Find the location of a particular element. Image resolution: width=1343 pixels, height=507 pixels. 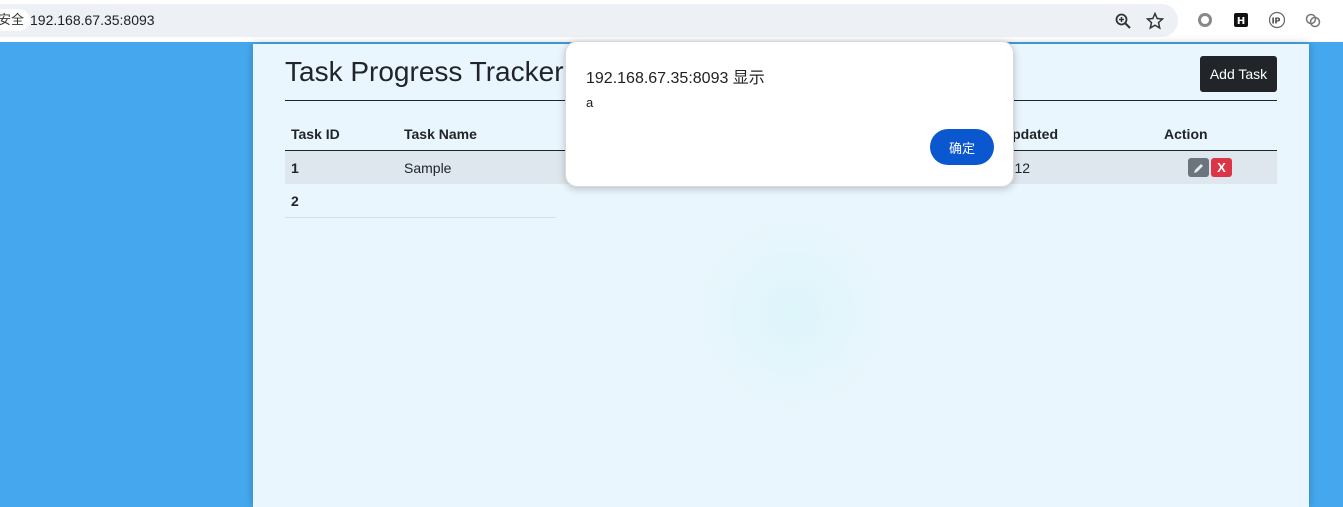

task-id-cell: 1 is located at coordinates (341, 167).